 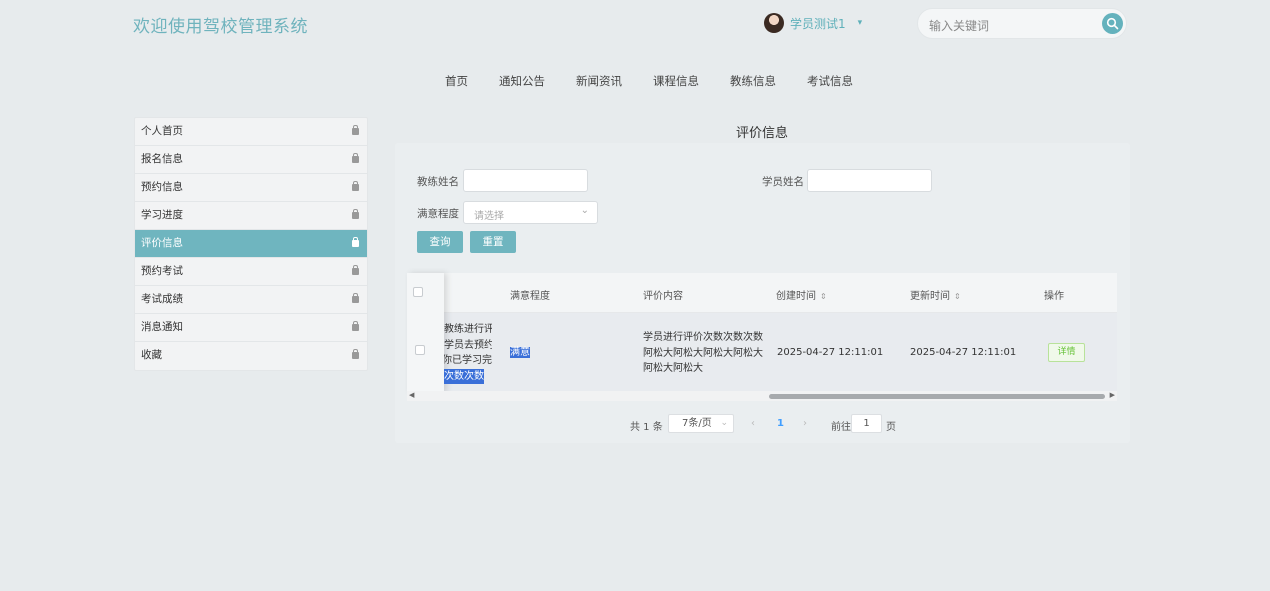 What do you see at coordinates (530, 212) in the screenshot?
I see `satisfaction-select: 请选择 ⌄` at bounding box center [530, 212].